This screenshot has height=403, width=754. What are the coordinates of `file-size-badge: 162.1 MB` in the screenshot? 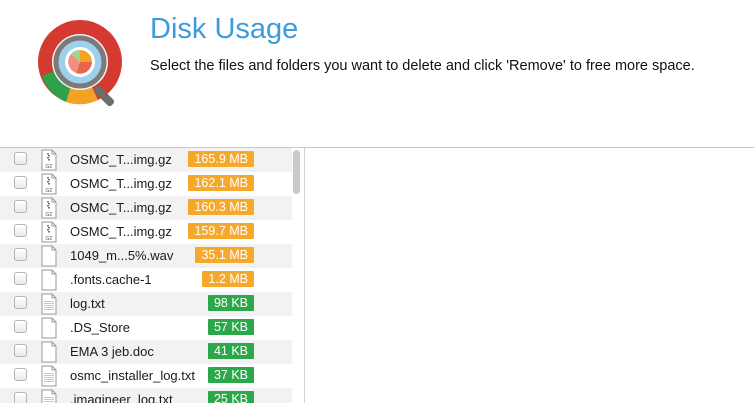 It's located at (221, 183).